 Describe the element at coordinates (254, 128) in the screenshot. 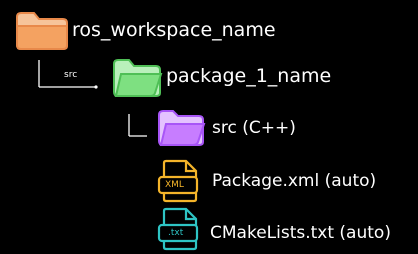

I see `src-label: src (C++)` at that location.